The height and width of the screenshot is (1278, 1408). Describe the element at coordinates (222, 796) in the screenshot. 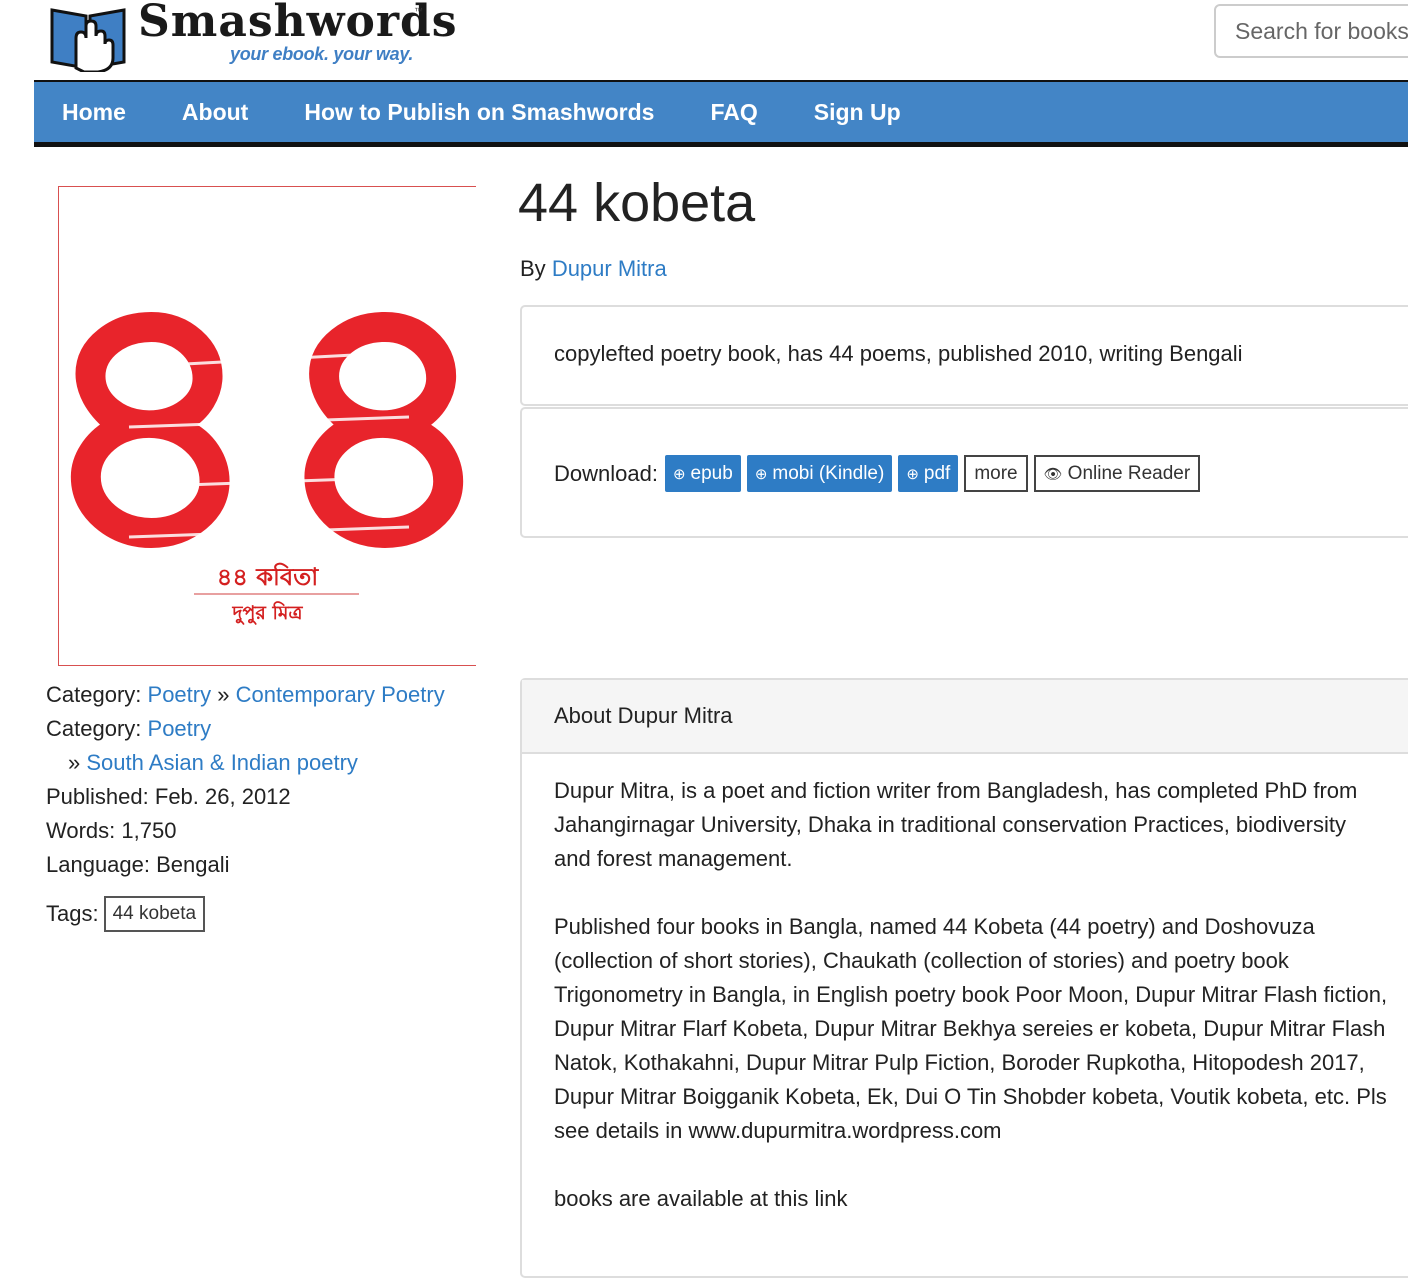

I see `published-date: Feb. 26, 2012` at that location.